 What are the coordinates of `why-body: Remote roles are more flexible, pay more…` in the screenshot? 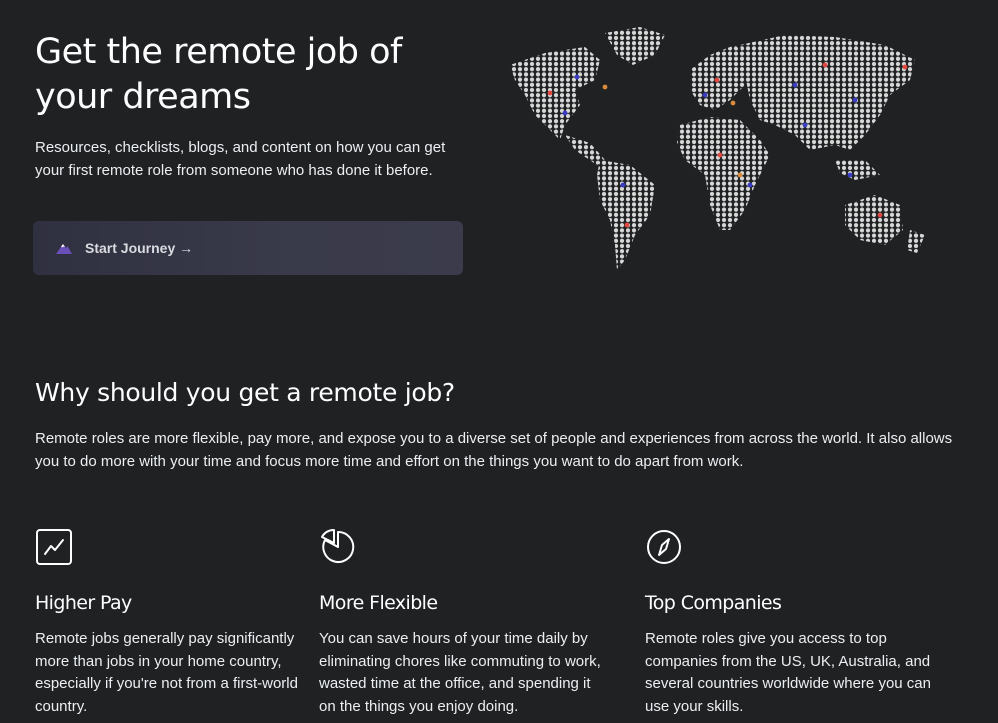 It's located at (494, 450).